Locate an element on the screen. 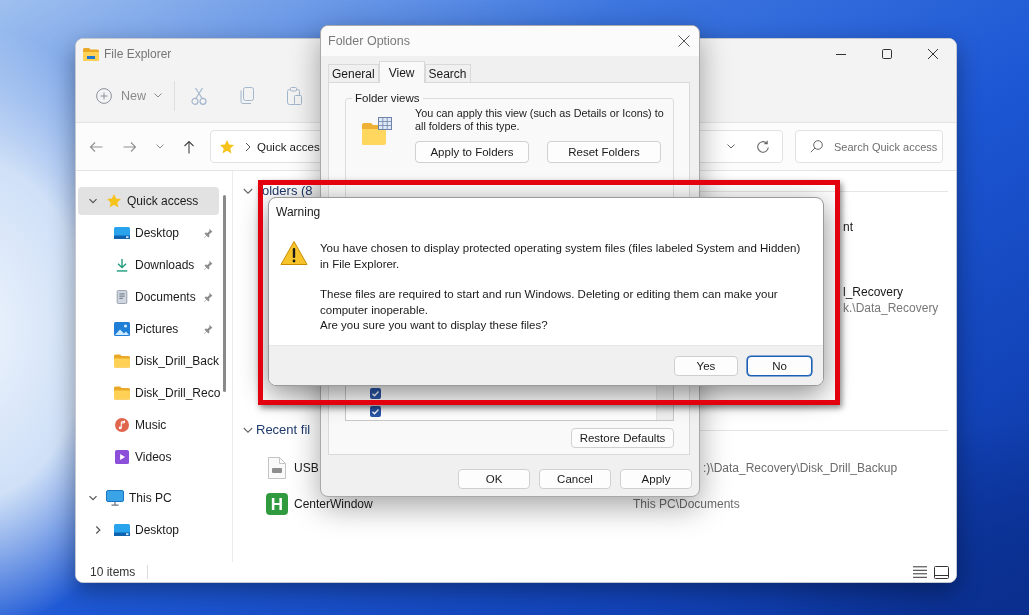 The image size is (1029, 615). minimize-icon is located at coordinates (841, 54).